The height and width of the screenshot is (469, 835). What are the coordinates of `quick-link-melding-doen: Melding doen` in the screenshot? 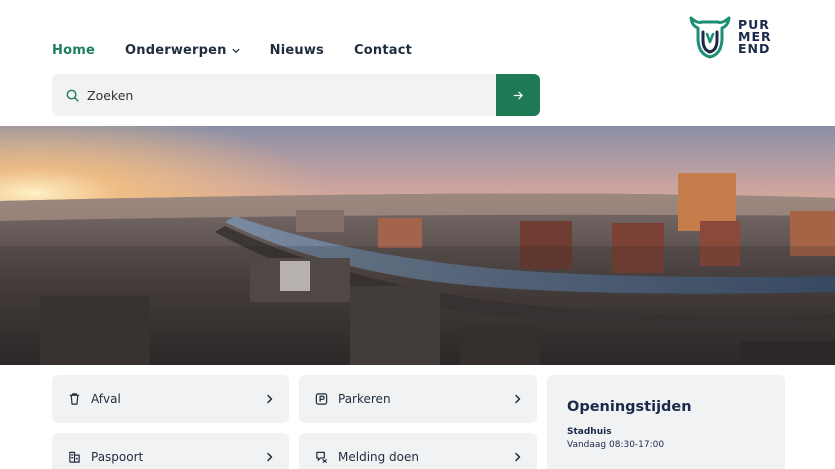 It's located at (418, 451).